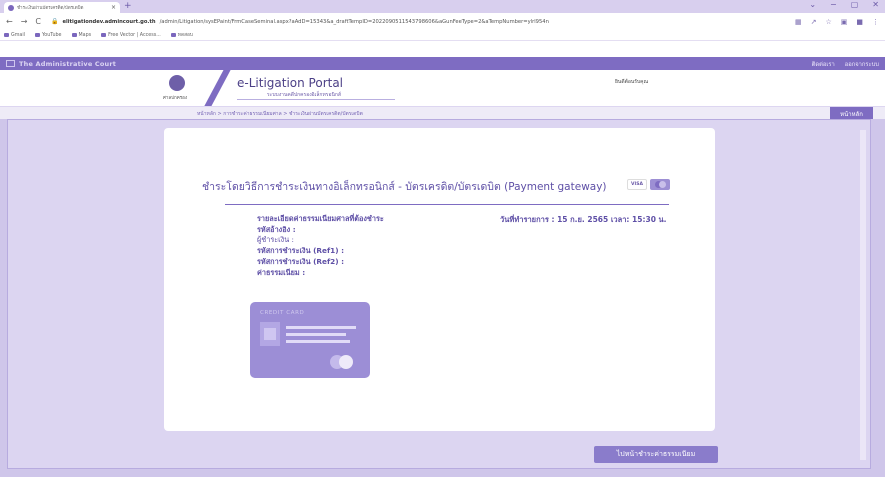 The height and width of the screenshot is (477, 885). I want to click on bookmark-label: ทดสอบ, so click(185, 35).